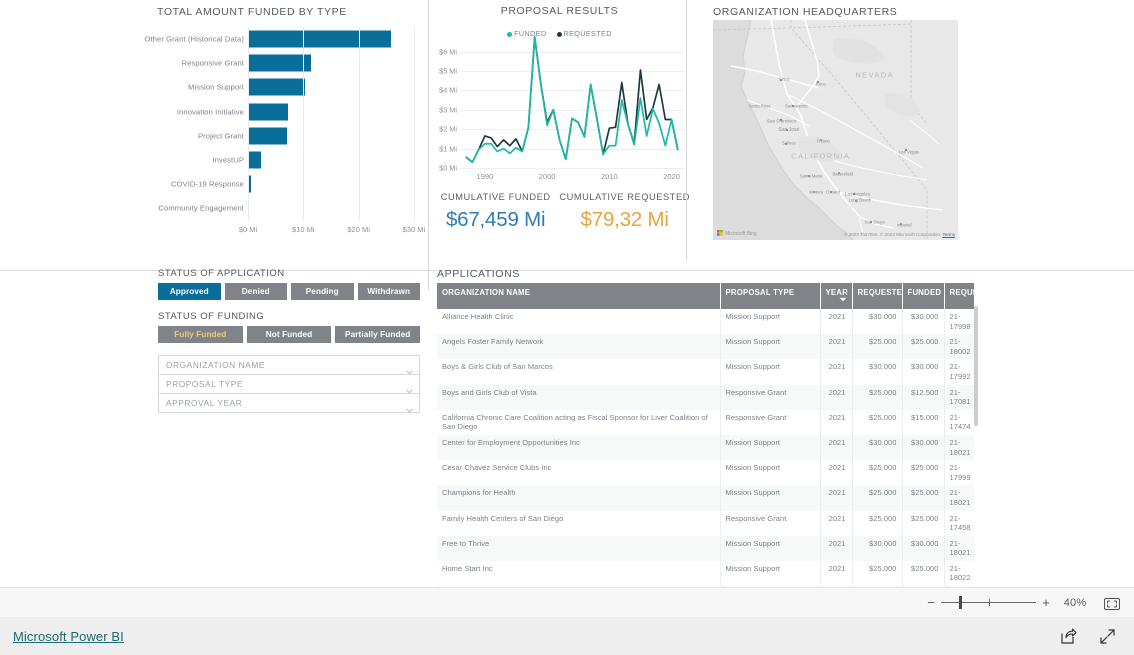 Image resolution: width=1134 pixels, height=655 pixels. I want to click on bar-chart-bar-row: Project Grant, so click(291, 136).